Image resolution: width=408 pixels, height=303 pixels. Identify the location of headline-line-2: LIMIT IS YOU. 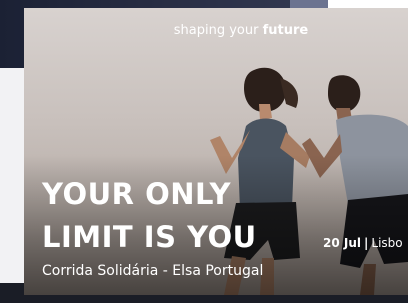
(149, 237).